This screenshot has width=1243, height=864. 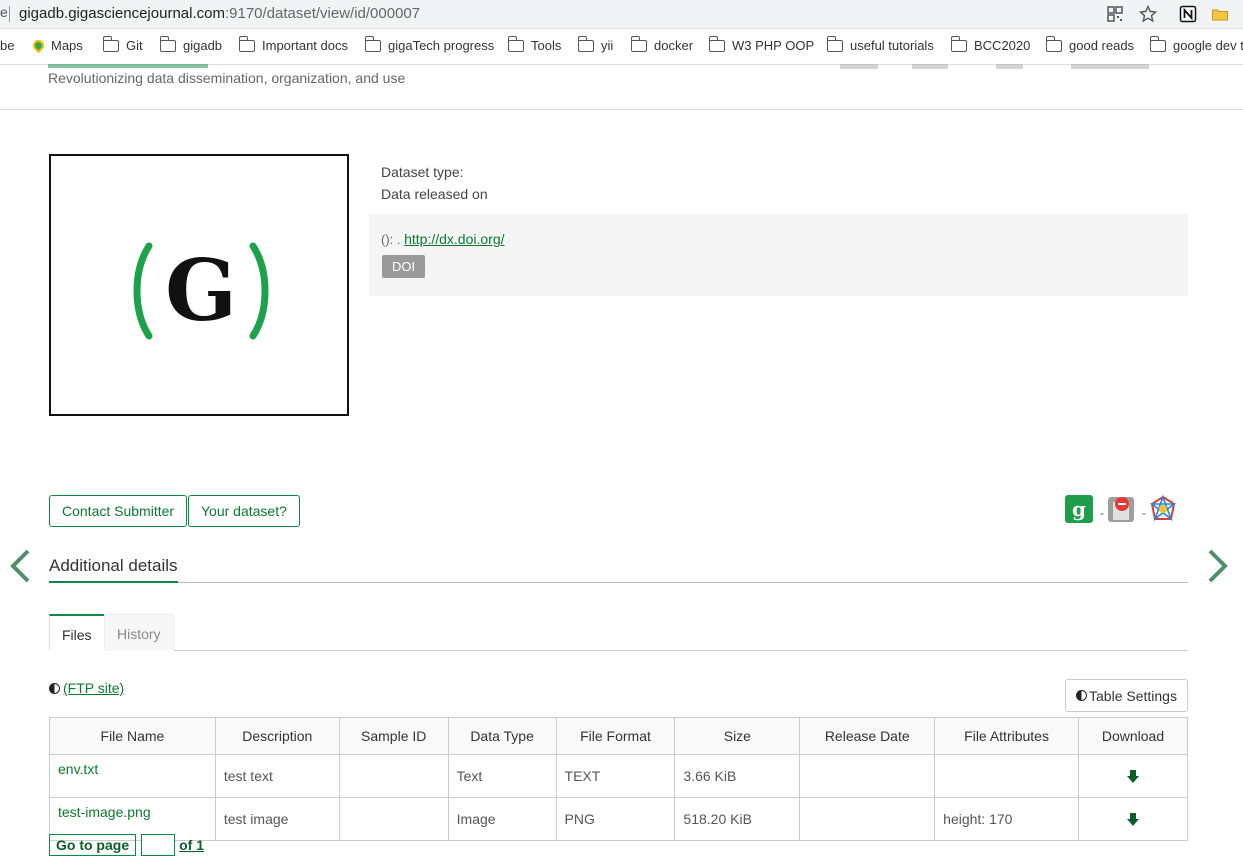 I want to click on svg-text: g, so click(x=1079, y=509).